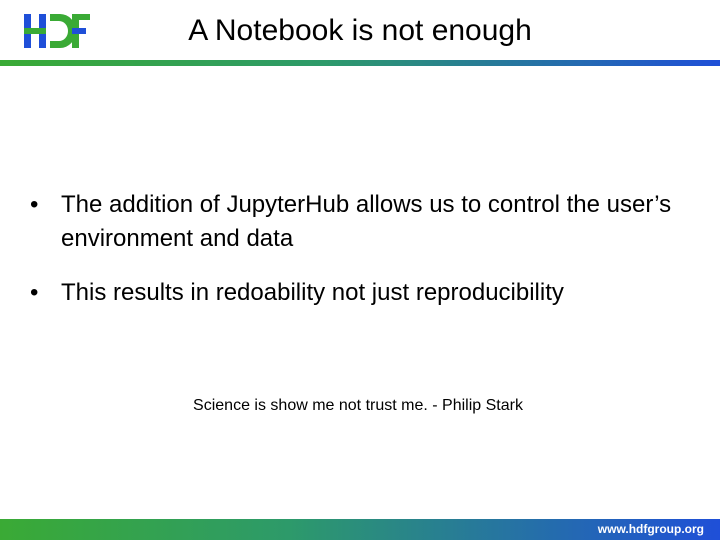 The image size is (720, 540). What do you see at coordinates (57, 31) in the screenshot?
I see `hdf-logo` at bounding box center [57, 31].